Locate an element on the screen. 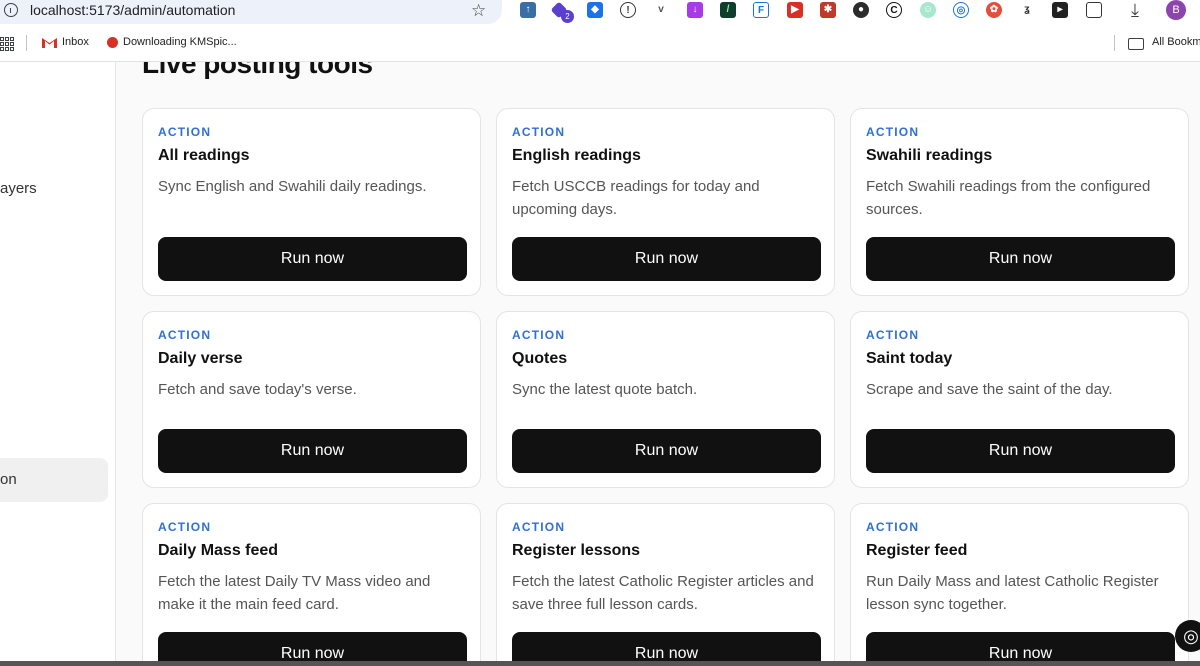 The height and width of the screenshot is (666, 1200). sidebar-item-automation: on is located at coordinates (54, 480).